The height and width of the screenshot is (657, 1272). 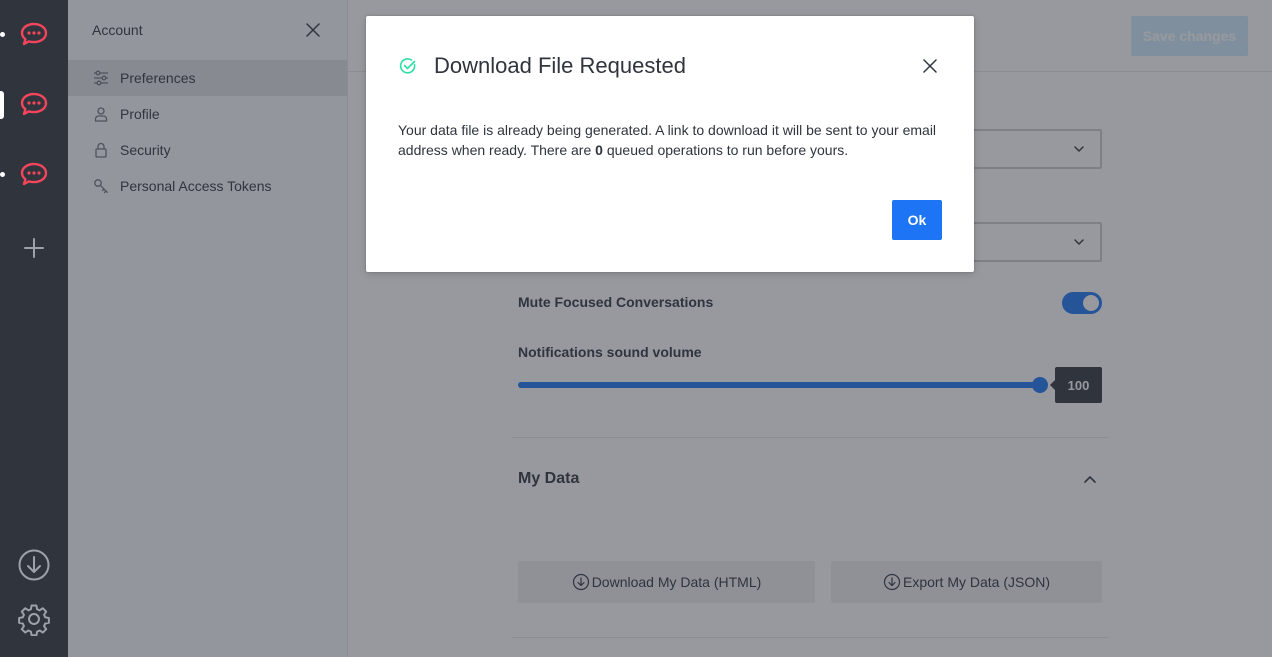 I want to click on add-server-button, so click(x=34, y=248).